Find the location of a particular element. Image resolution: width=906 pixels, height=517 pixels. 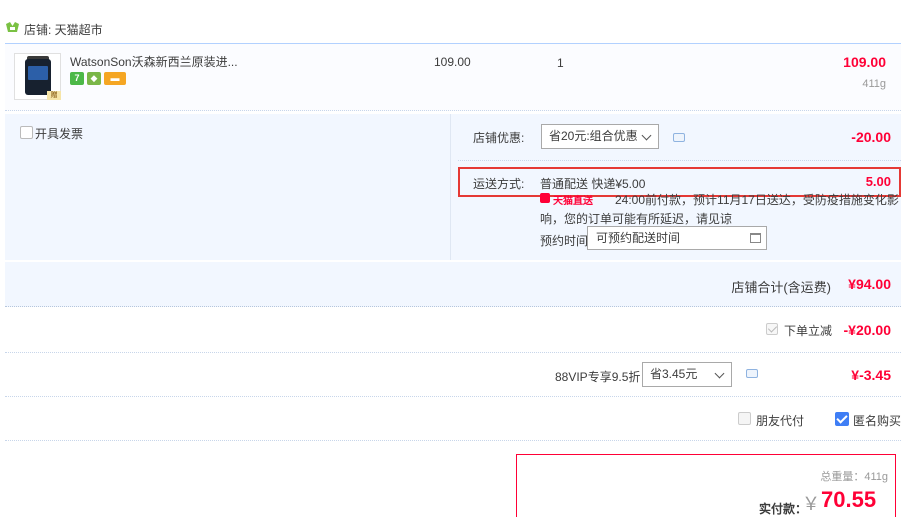

booking-time-label: 预约时间 is located at coordinates (564, 241).